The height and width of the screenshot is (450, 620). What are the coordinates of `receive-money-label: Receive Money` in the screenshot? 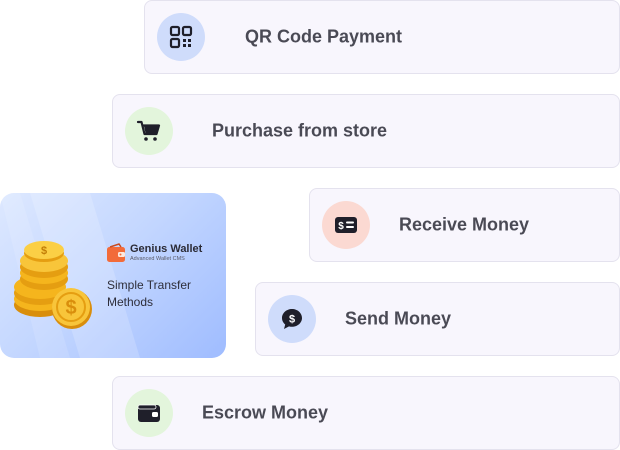 It's located at (464, 224).